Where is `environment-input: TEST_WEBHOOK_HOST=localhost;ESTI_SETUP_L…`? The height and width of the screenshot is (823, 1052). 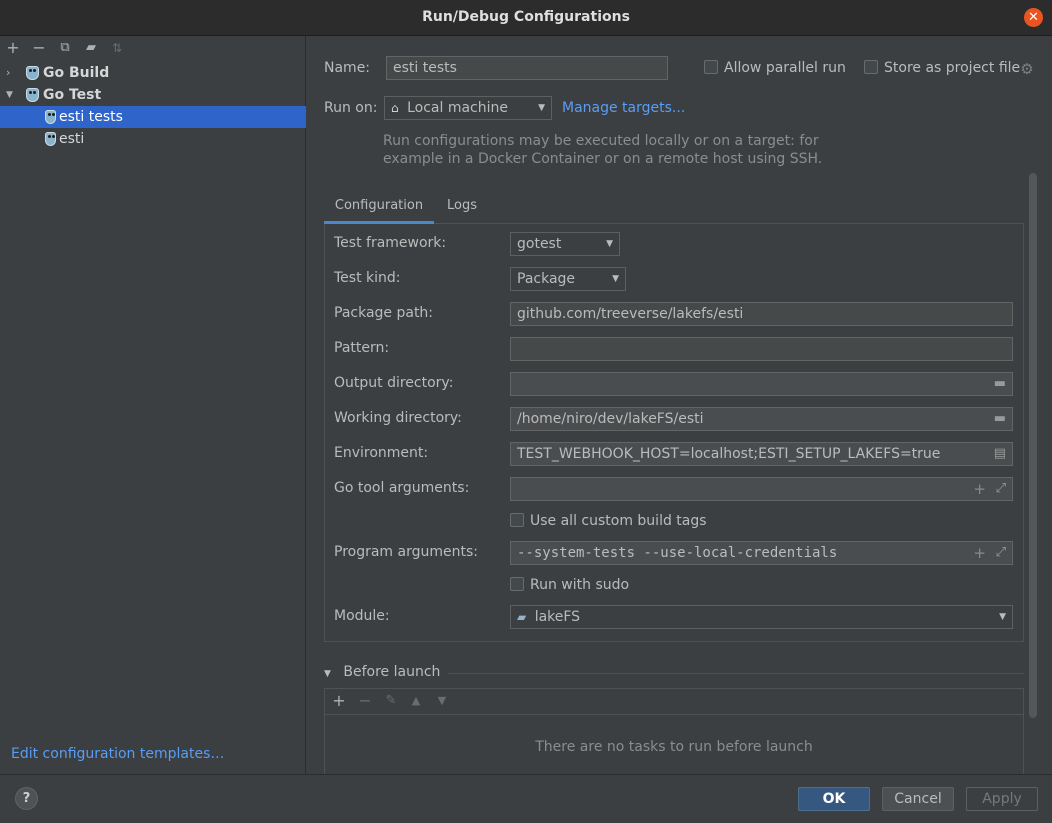 environment-input: TEST_WEBHOOK_HOST=localhost;ESTI_SETUP_L… is located at coordinates (761, 454).